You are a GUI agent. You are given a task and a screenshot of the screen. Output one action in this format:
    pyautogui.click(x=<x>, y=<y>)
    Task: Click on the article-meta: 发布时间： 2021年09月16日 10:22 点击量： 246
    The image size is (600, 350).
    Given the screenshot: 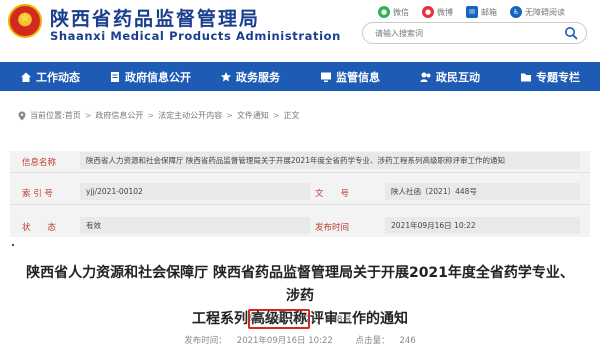 What is the action you would take?
    pyautogui.click(x=300, y=340)
    